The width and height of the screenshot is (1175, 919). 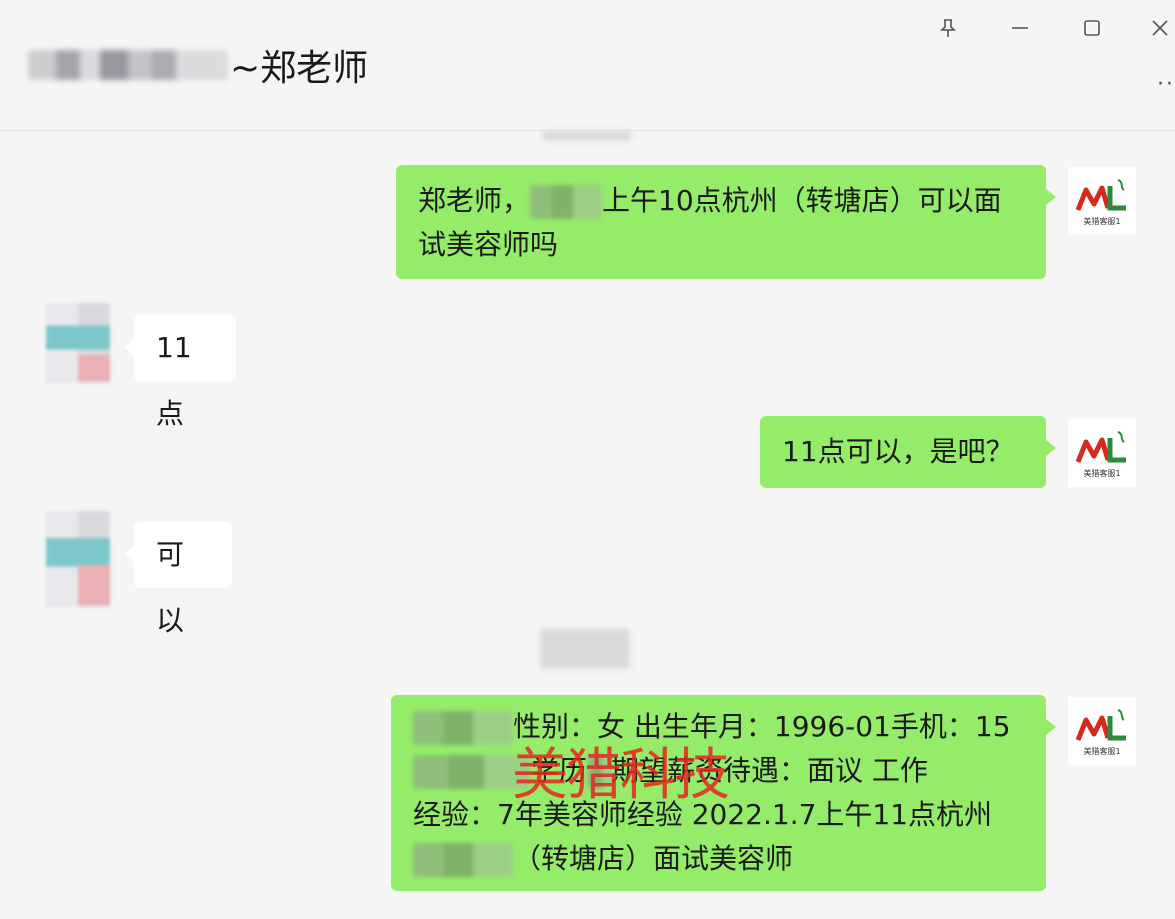 What do you see at coordinates (948, 28) in the screenshot?
I see `pin-icon` at bounding box center [948, 28].